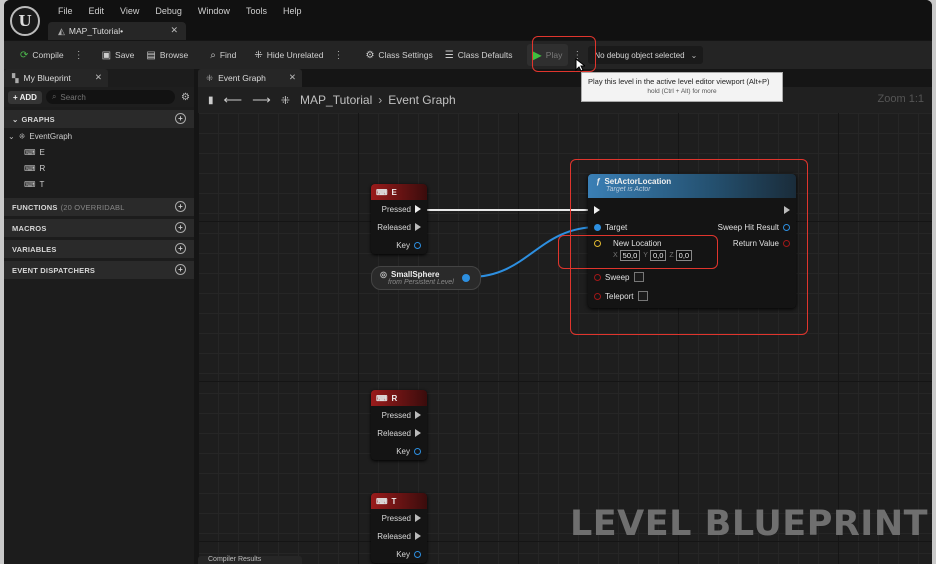 Image resolution: width=936 pixels, height=564 pixels. I want to click on class-defaults-button: ☰ Class Defaults, so click(479, 55).